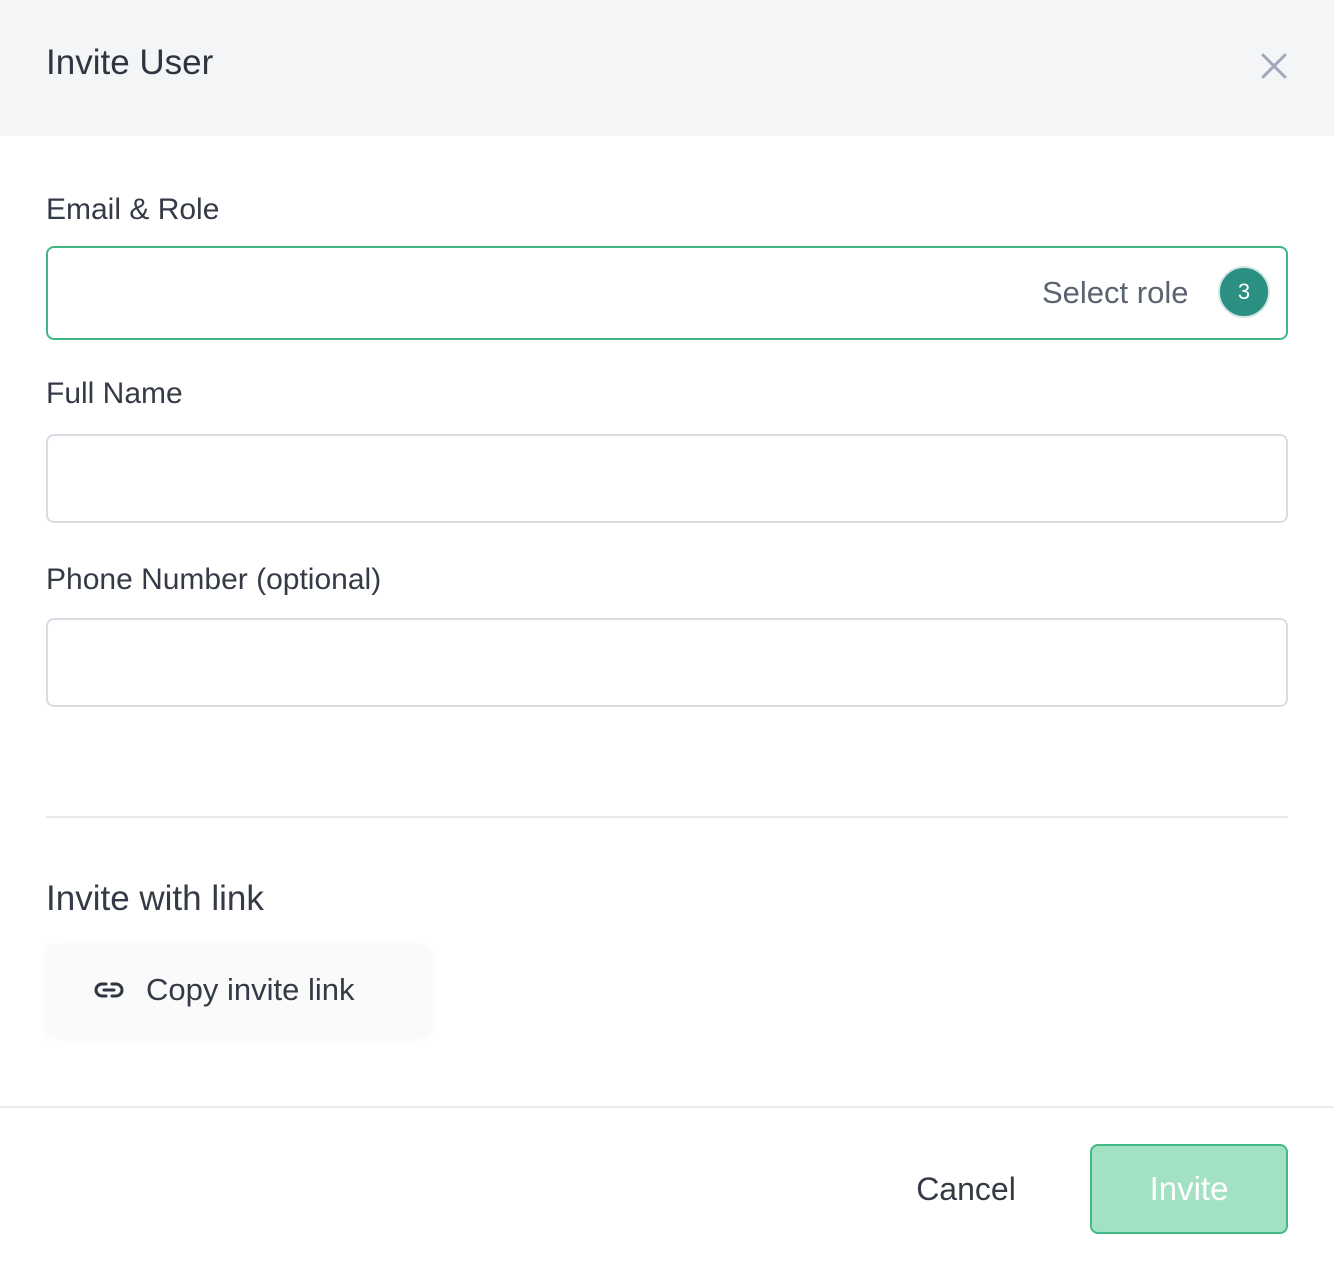 The height and width of the screenshot is (1264, 1334). What do you see at coordinates (250, 989) in the screenshot?
I see `copy-invite-link-label: Copy invite link` at bounding box center [250, 989].